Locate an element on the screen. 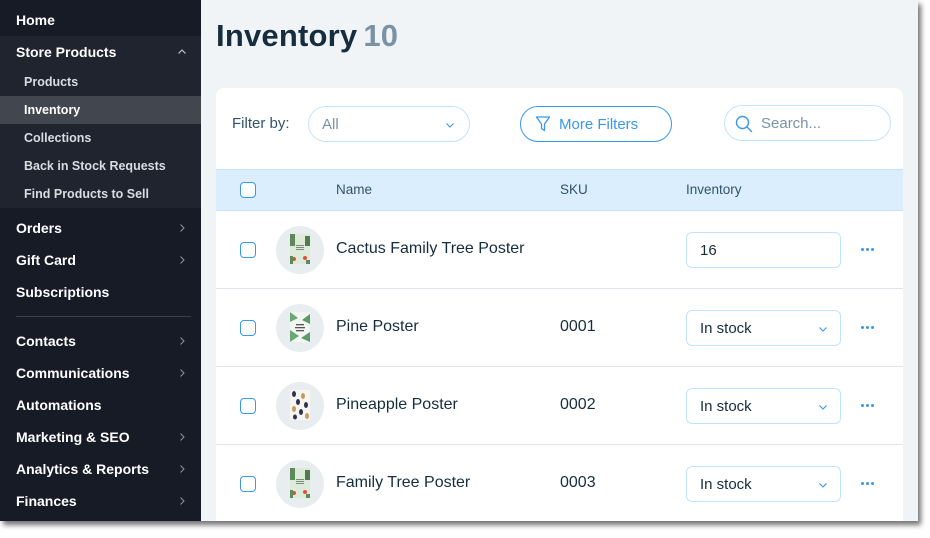  product-name: Pineapple Poster is located at coordinates (397, 405).